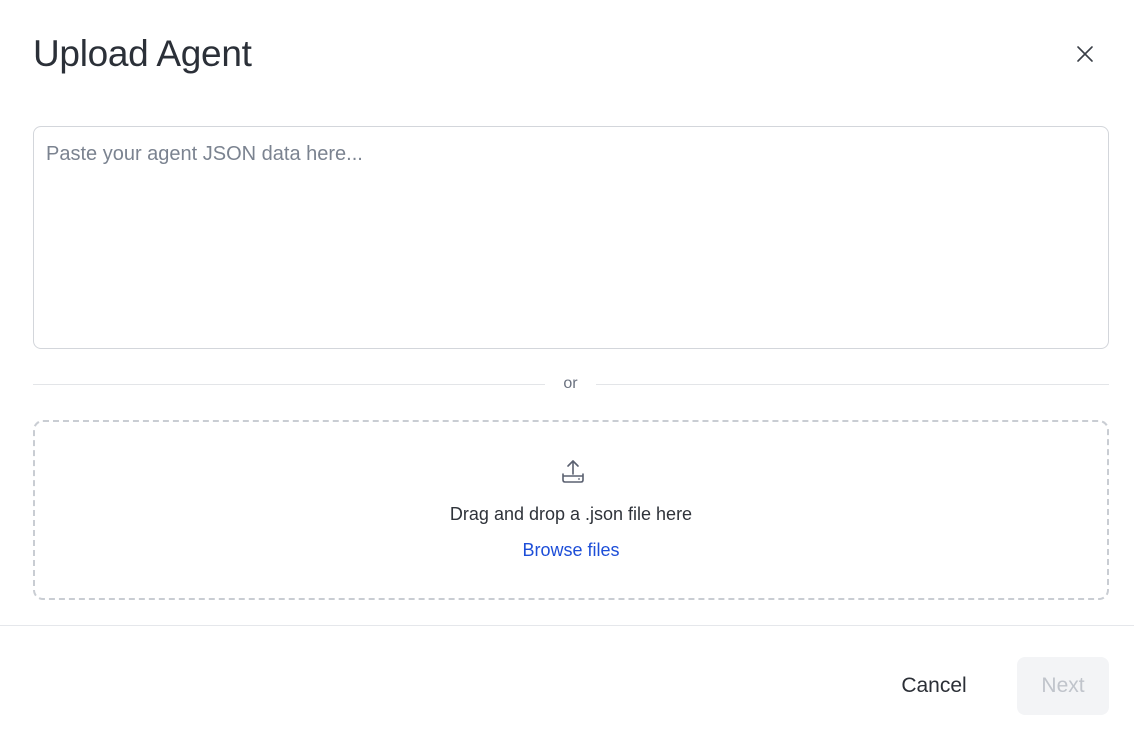 Image resolution: width=1134 pixels, height=736 pixels. Describe the element at coordinates (852, 384) in the screenshot. I see `divider-line-right` at that location.